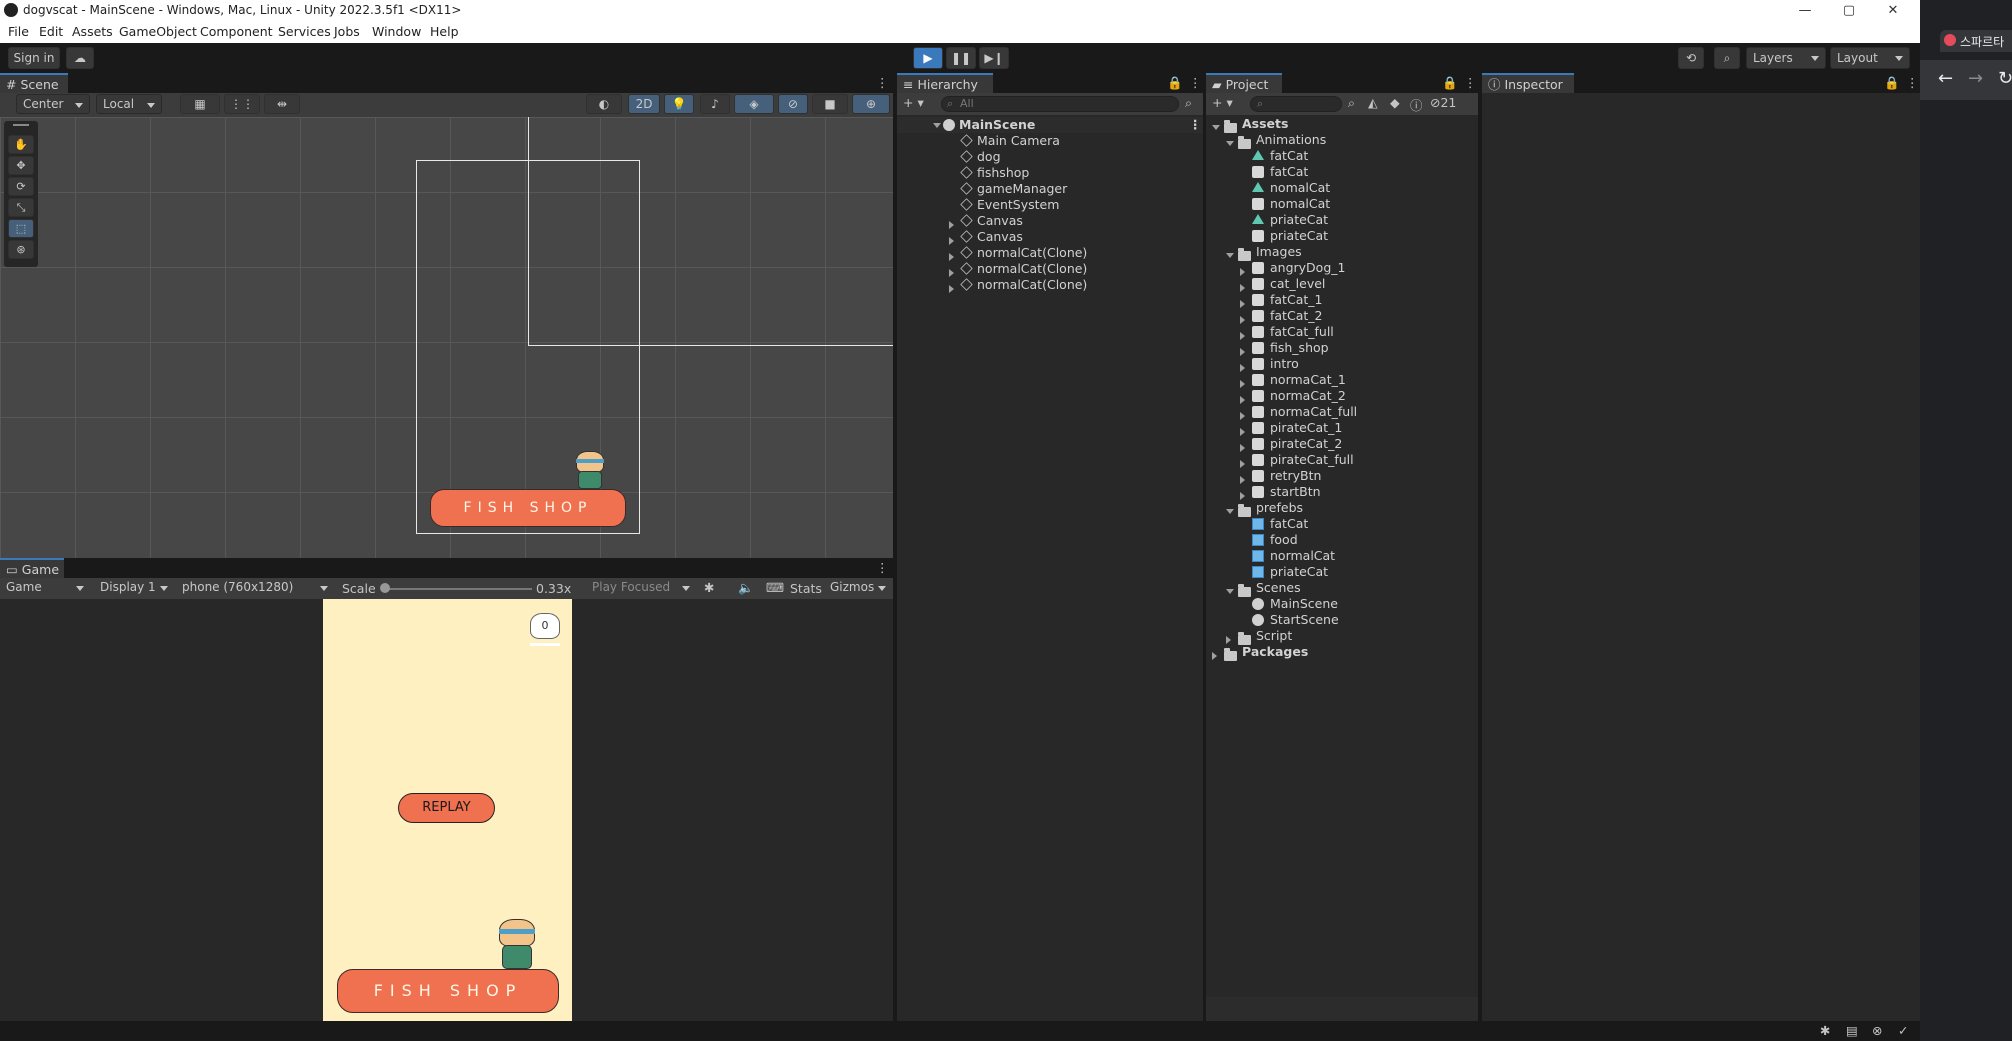 Image resolution: width=2012 pixels, height=1041 pixels. I want to click on browser-tab: 스파르타, so click(1976, 41).